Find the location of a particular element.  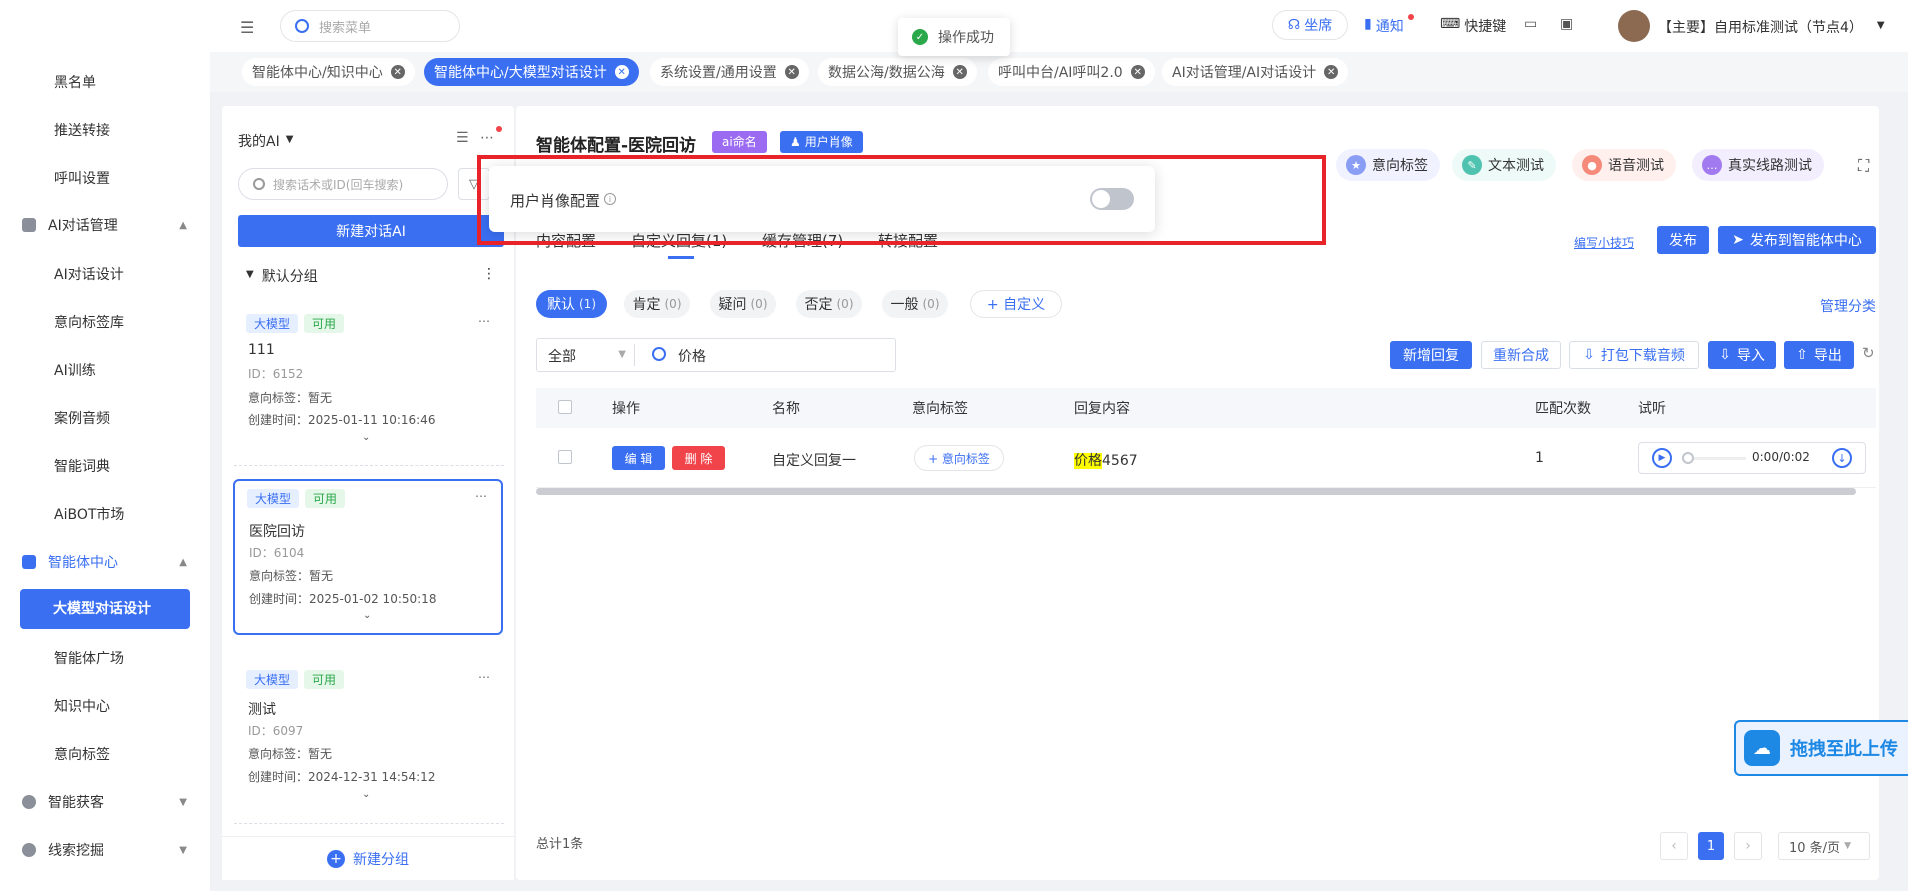

tab-ai-design: AI对话管理/AI对话设计 ✕ is located at coordinates (1255, 72).